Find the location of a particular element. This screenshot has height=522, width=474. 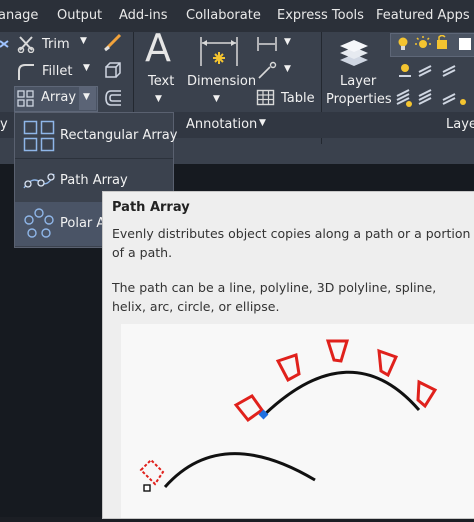

tooltip-title: Path Array is located at coordinates (151, 207).